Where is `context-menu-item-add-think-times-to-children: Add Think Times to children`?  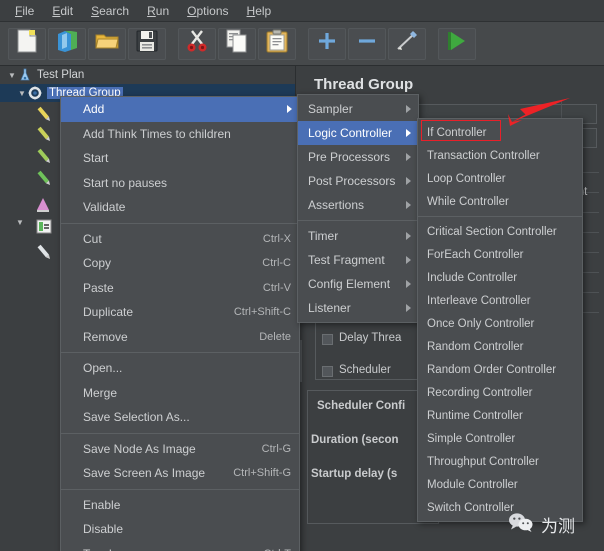
context-menu-item-add-think-times-to-children: Add Think Times to children is located at coordinates (180, 134).